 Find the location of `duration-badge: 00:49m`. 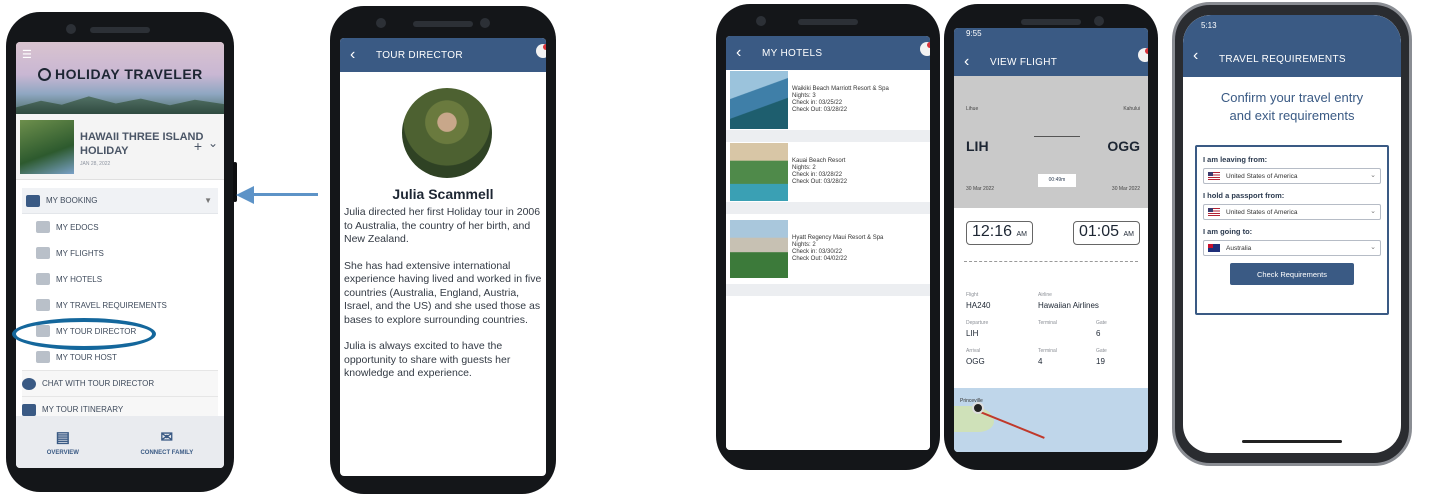

duration-badge: 00:49m is located at coordinates (1057, 180).